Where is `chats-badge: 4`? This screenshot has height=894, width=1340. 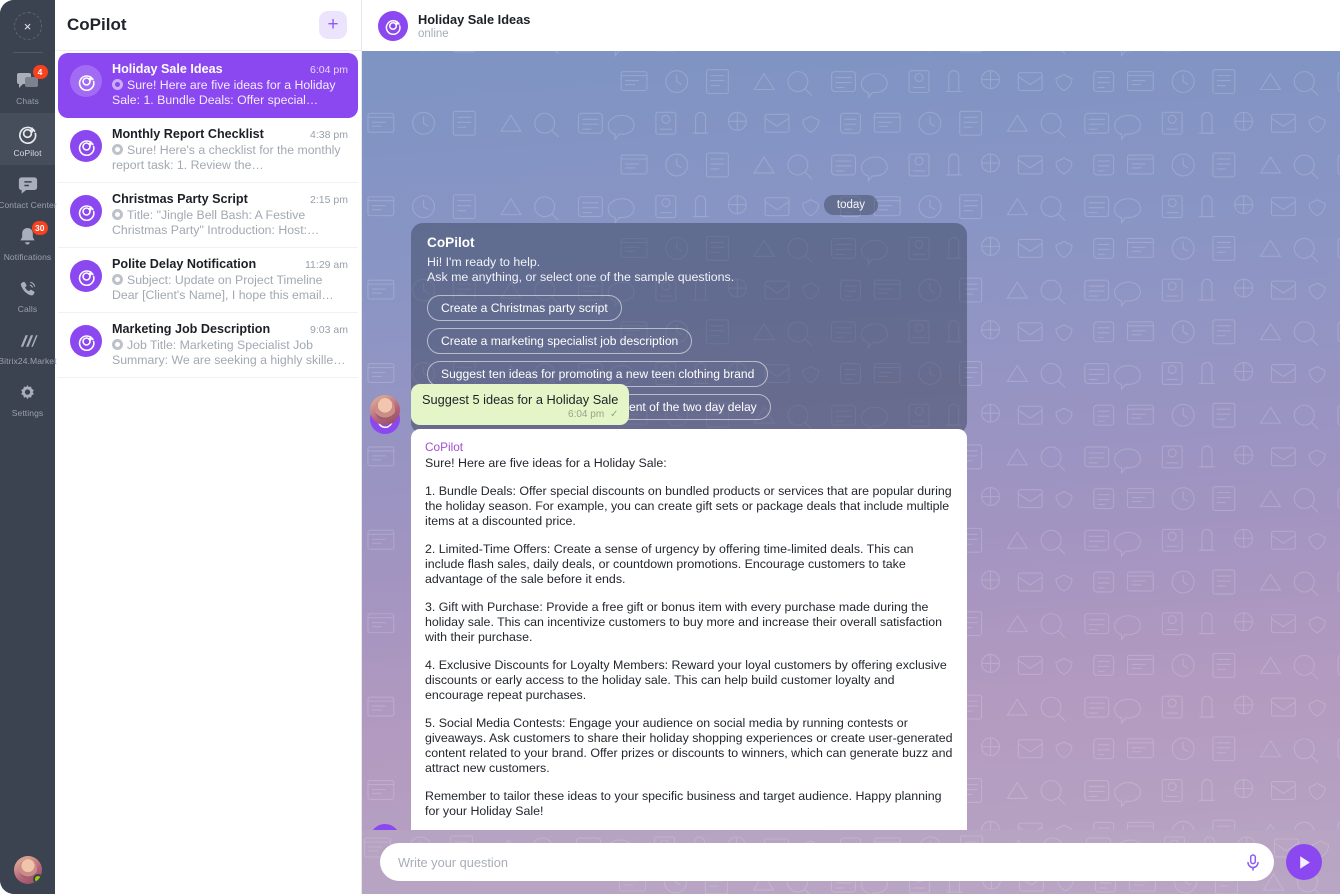
chats-badge: 4 is located at coordinates (40, 72).